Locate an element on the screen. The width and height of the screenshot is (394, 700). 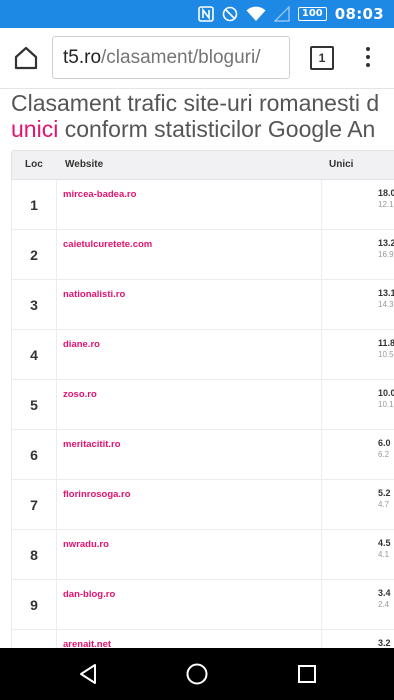
website-cell: caietulcuretete.com is located at coordinates (189, 254).